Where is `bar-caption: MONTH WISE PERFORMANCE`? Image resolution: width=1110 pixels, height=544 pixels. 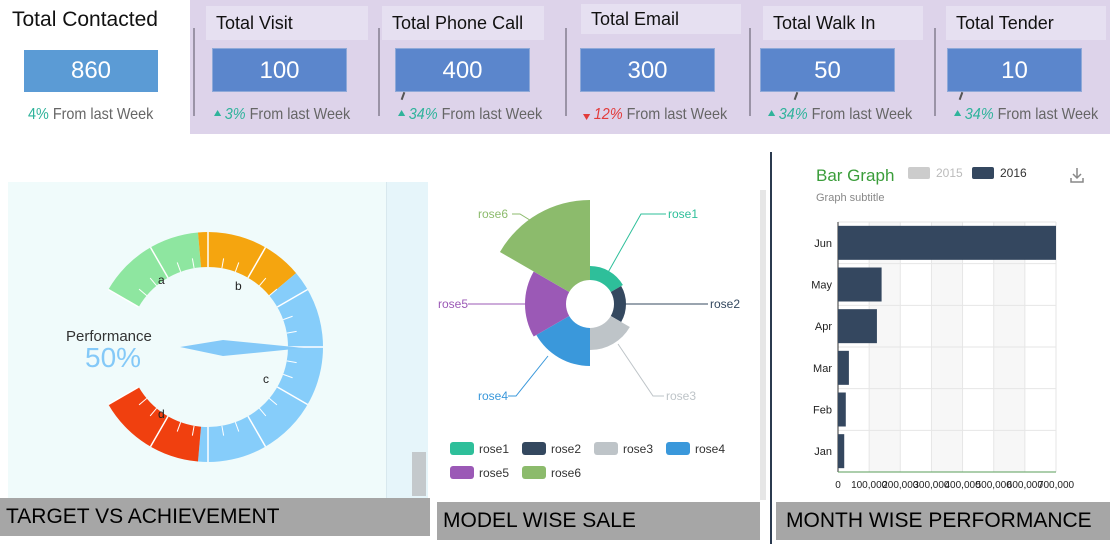 bar-caption: MONTH WISE PERFORMANCE is located at coordinates (943, 521).